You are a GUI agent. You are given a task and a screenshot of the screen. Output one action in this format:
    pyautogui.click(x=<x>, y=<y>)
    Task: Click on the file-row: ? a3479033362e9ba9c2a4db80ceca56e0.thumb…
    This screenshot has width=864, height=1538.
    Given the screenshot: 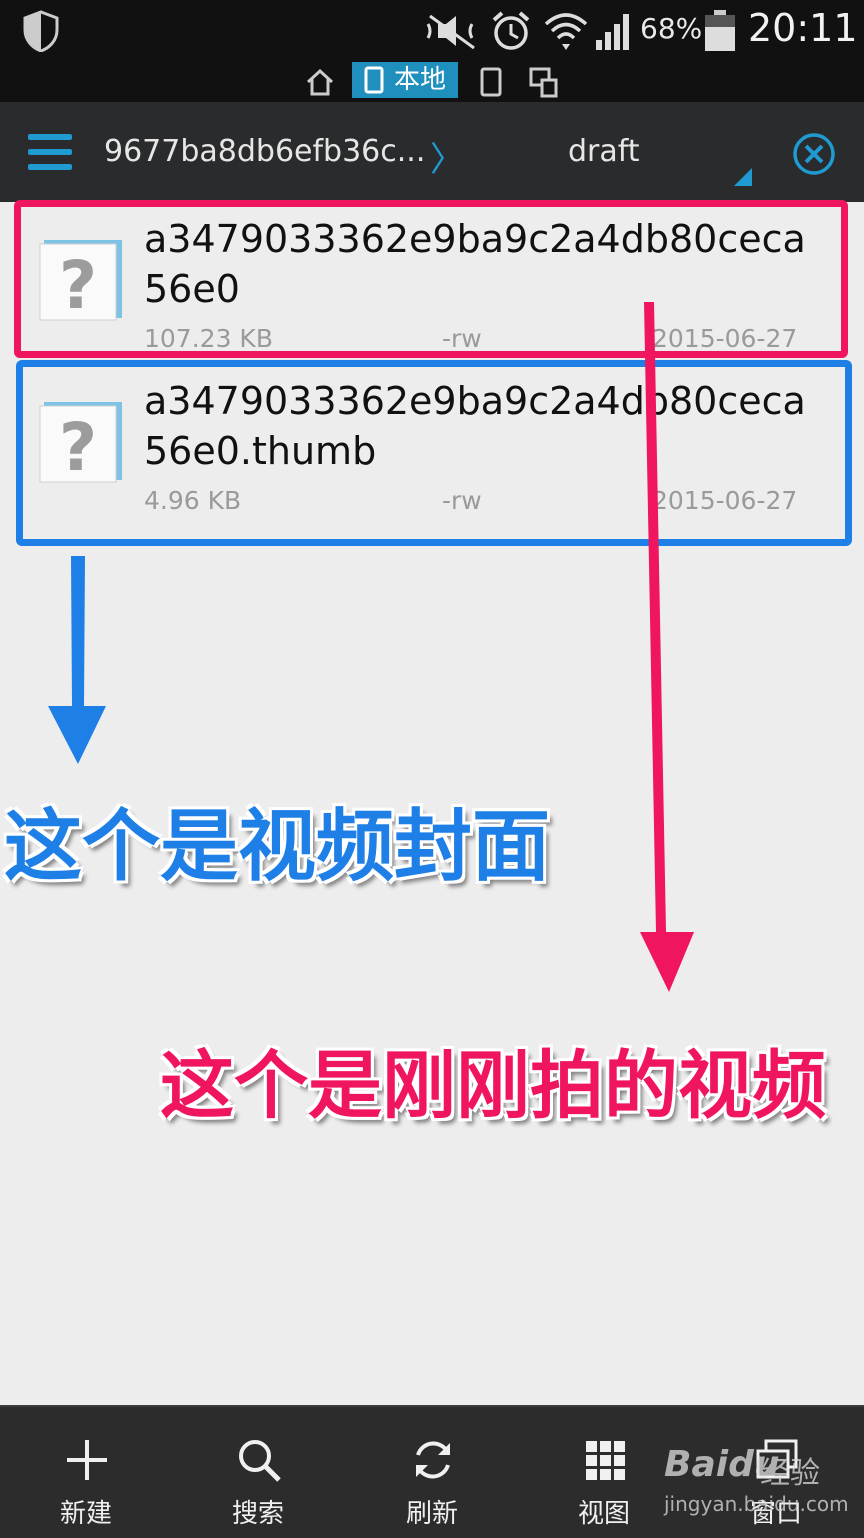 What is the action you would take?
    pyautogui.click(x=432, y=439)
    